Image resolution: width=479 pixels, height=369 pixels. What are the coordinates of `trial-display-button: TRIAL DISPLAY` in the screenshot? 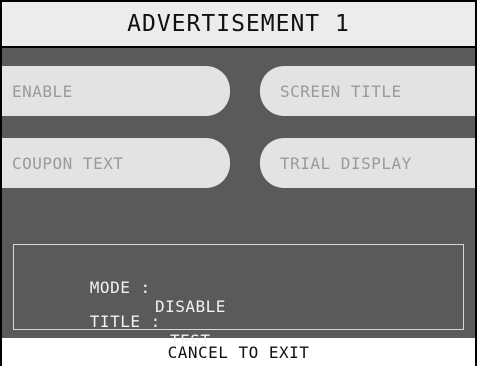 It's located at (367, 163).